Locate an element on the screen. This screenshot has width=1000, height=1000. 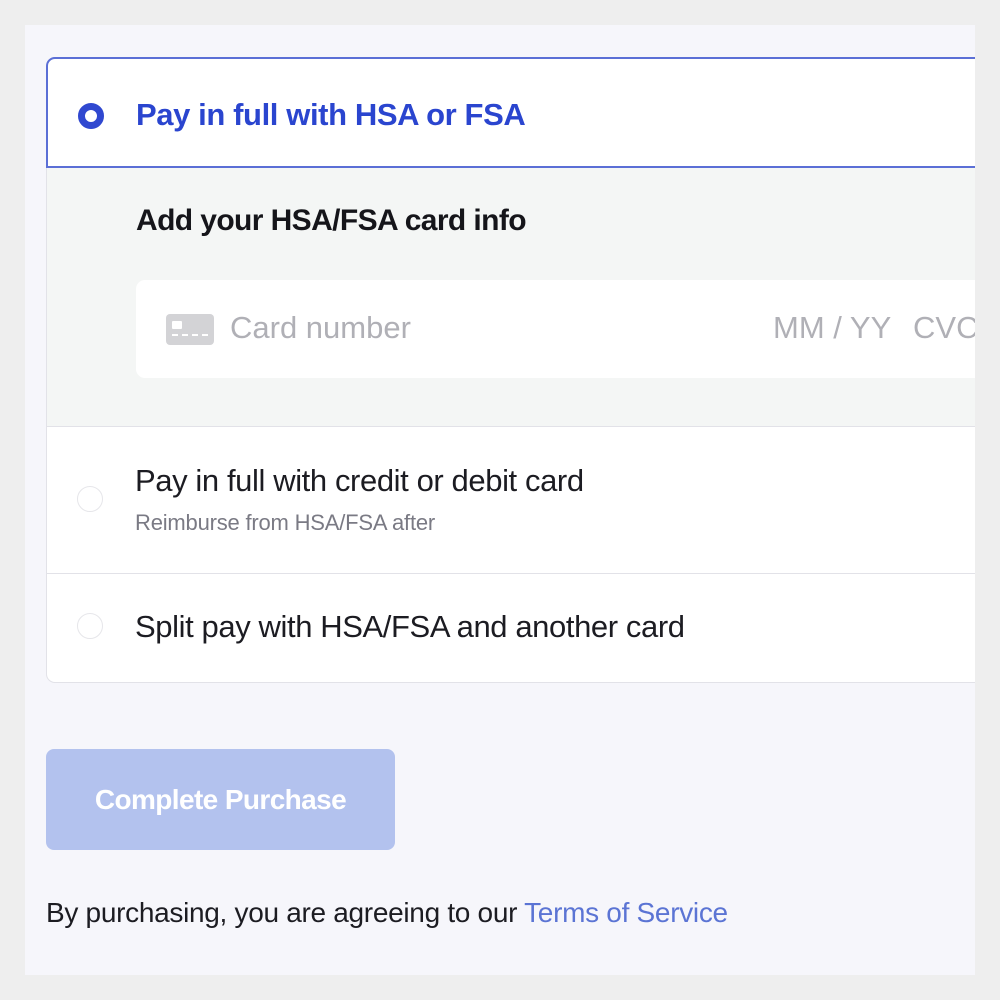
complete-purchase-button: Complete Purchase is located at coordinates (220, 799).